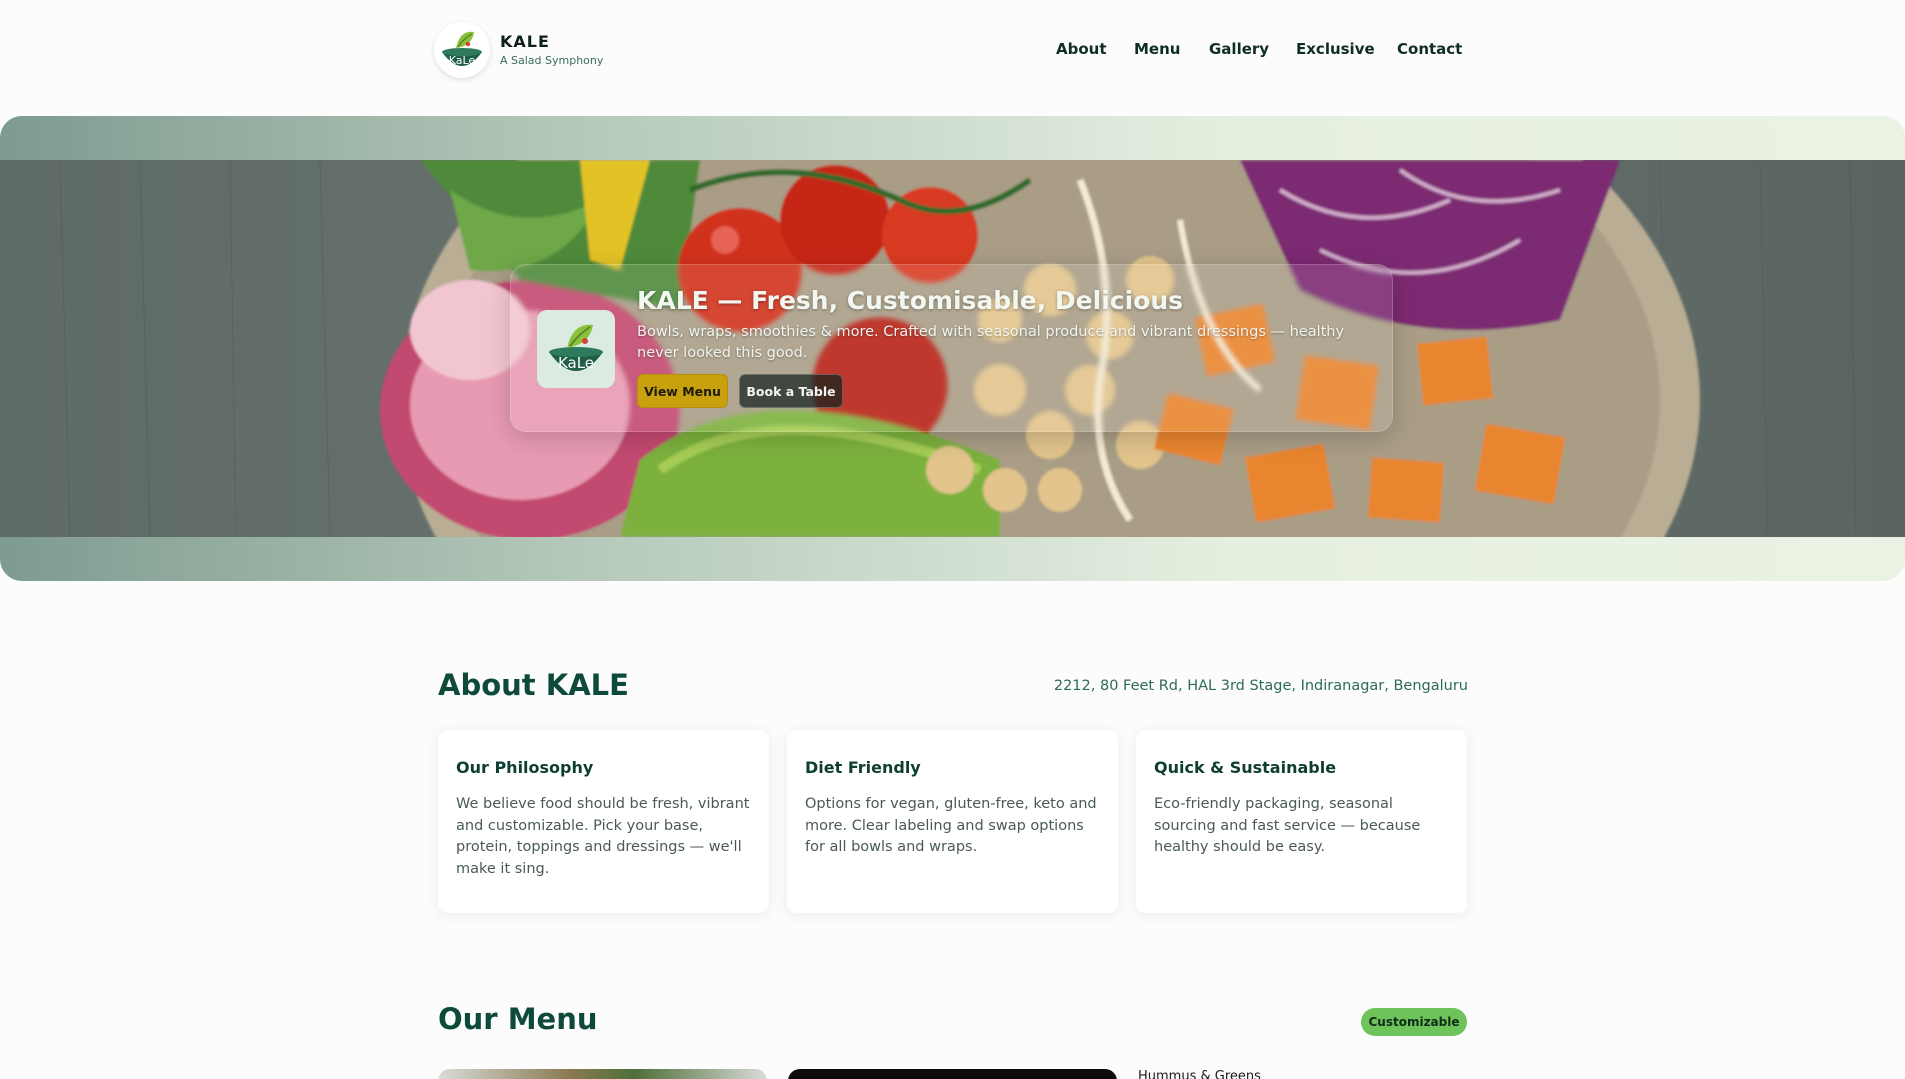 This screenshot has height=1079, width=1905. I want to click on menu-title: Our Menu, so click(518, 1019).